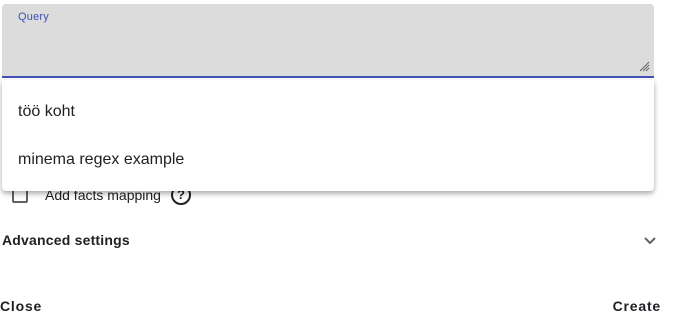 This screenshot has height=329, width=673. I want to click on query-input, so click(320, 50).